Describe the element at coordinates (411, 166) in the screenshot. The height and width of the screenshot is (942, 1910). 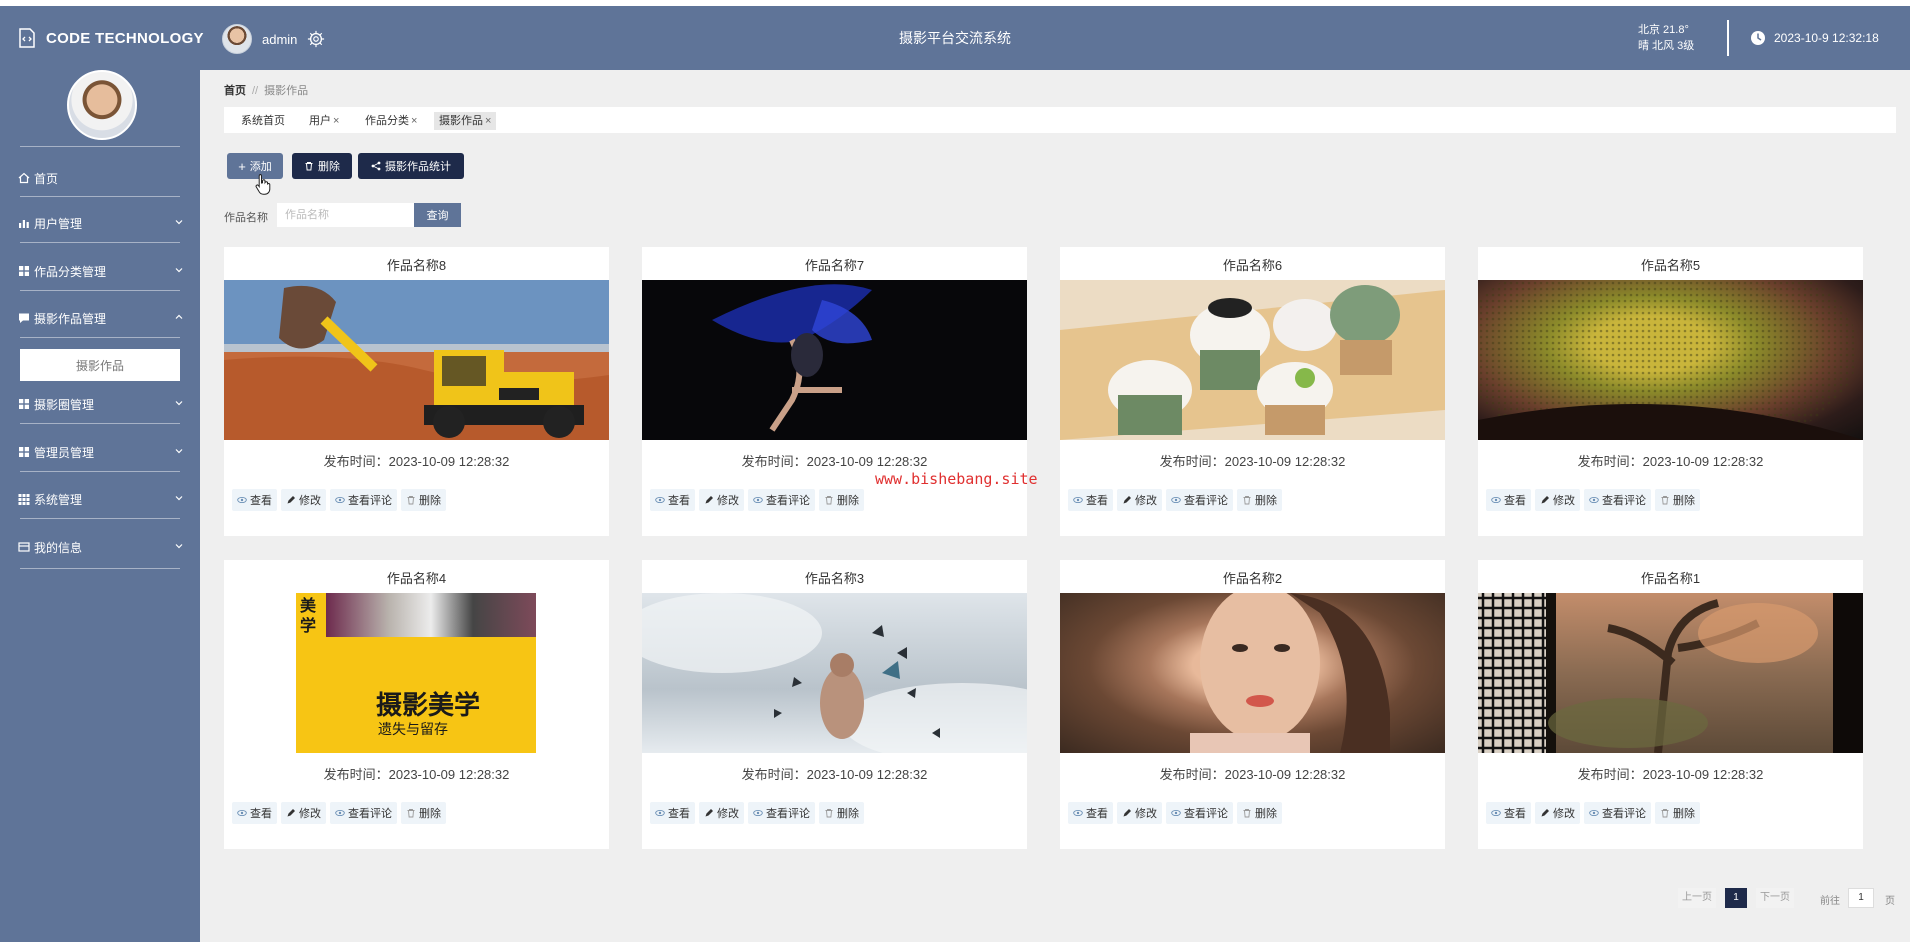
I see `stats-button: 摄影作品统计` at that location.